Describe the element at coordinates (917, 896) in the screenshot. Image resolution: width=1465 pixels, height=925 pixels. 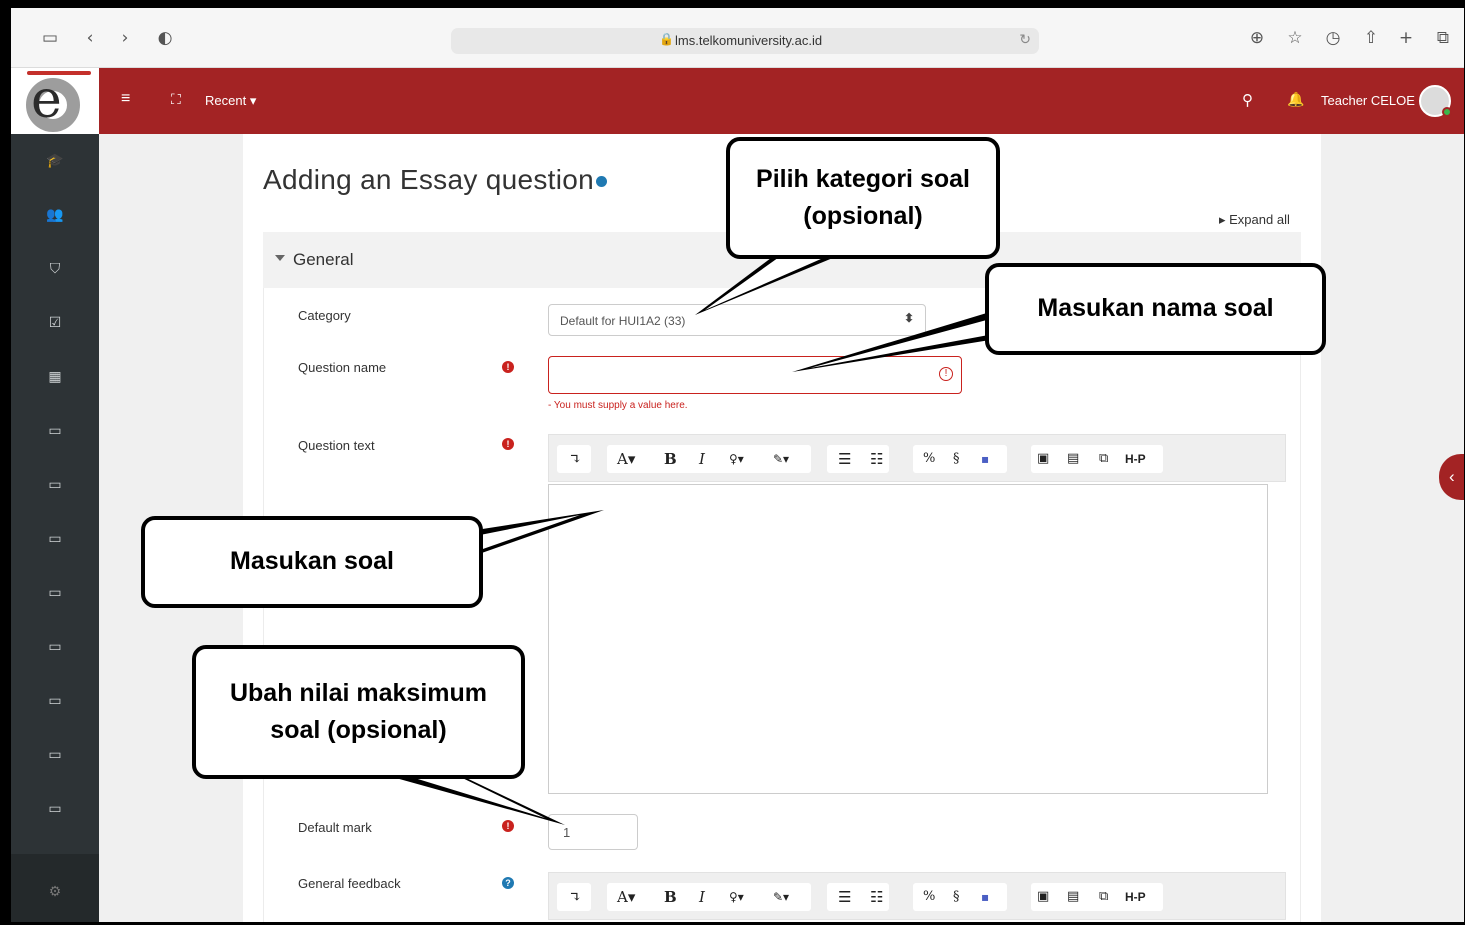
I see `feedback-editor-toolbar: ↴ A▾ B I ♀▾ ✎▾ ☰ ☷ % § ▪ ▣ ▤ ⧉ H-P` at that location.